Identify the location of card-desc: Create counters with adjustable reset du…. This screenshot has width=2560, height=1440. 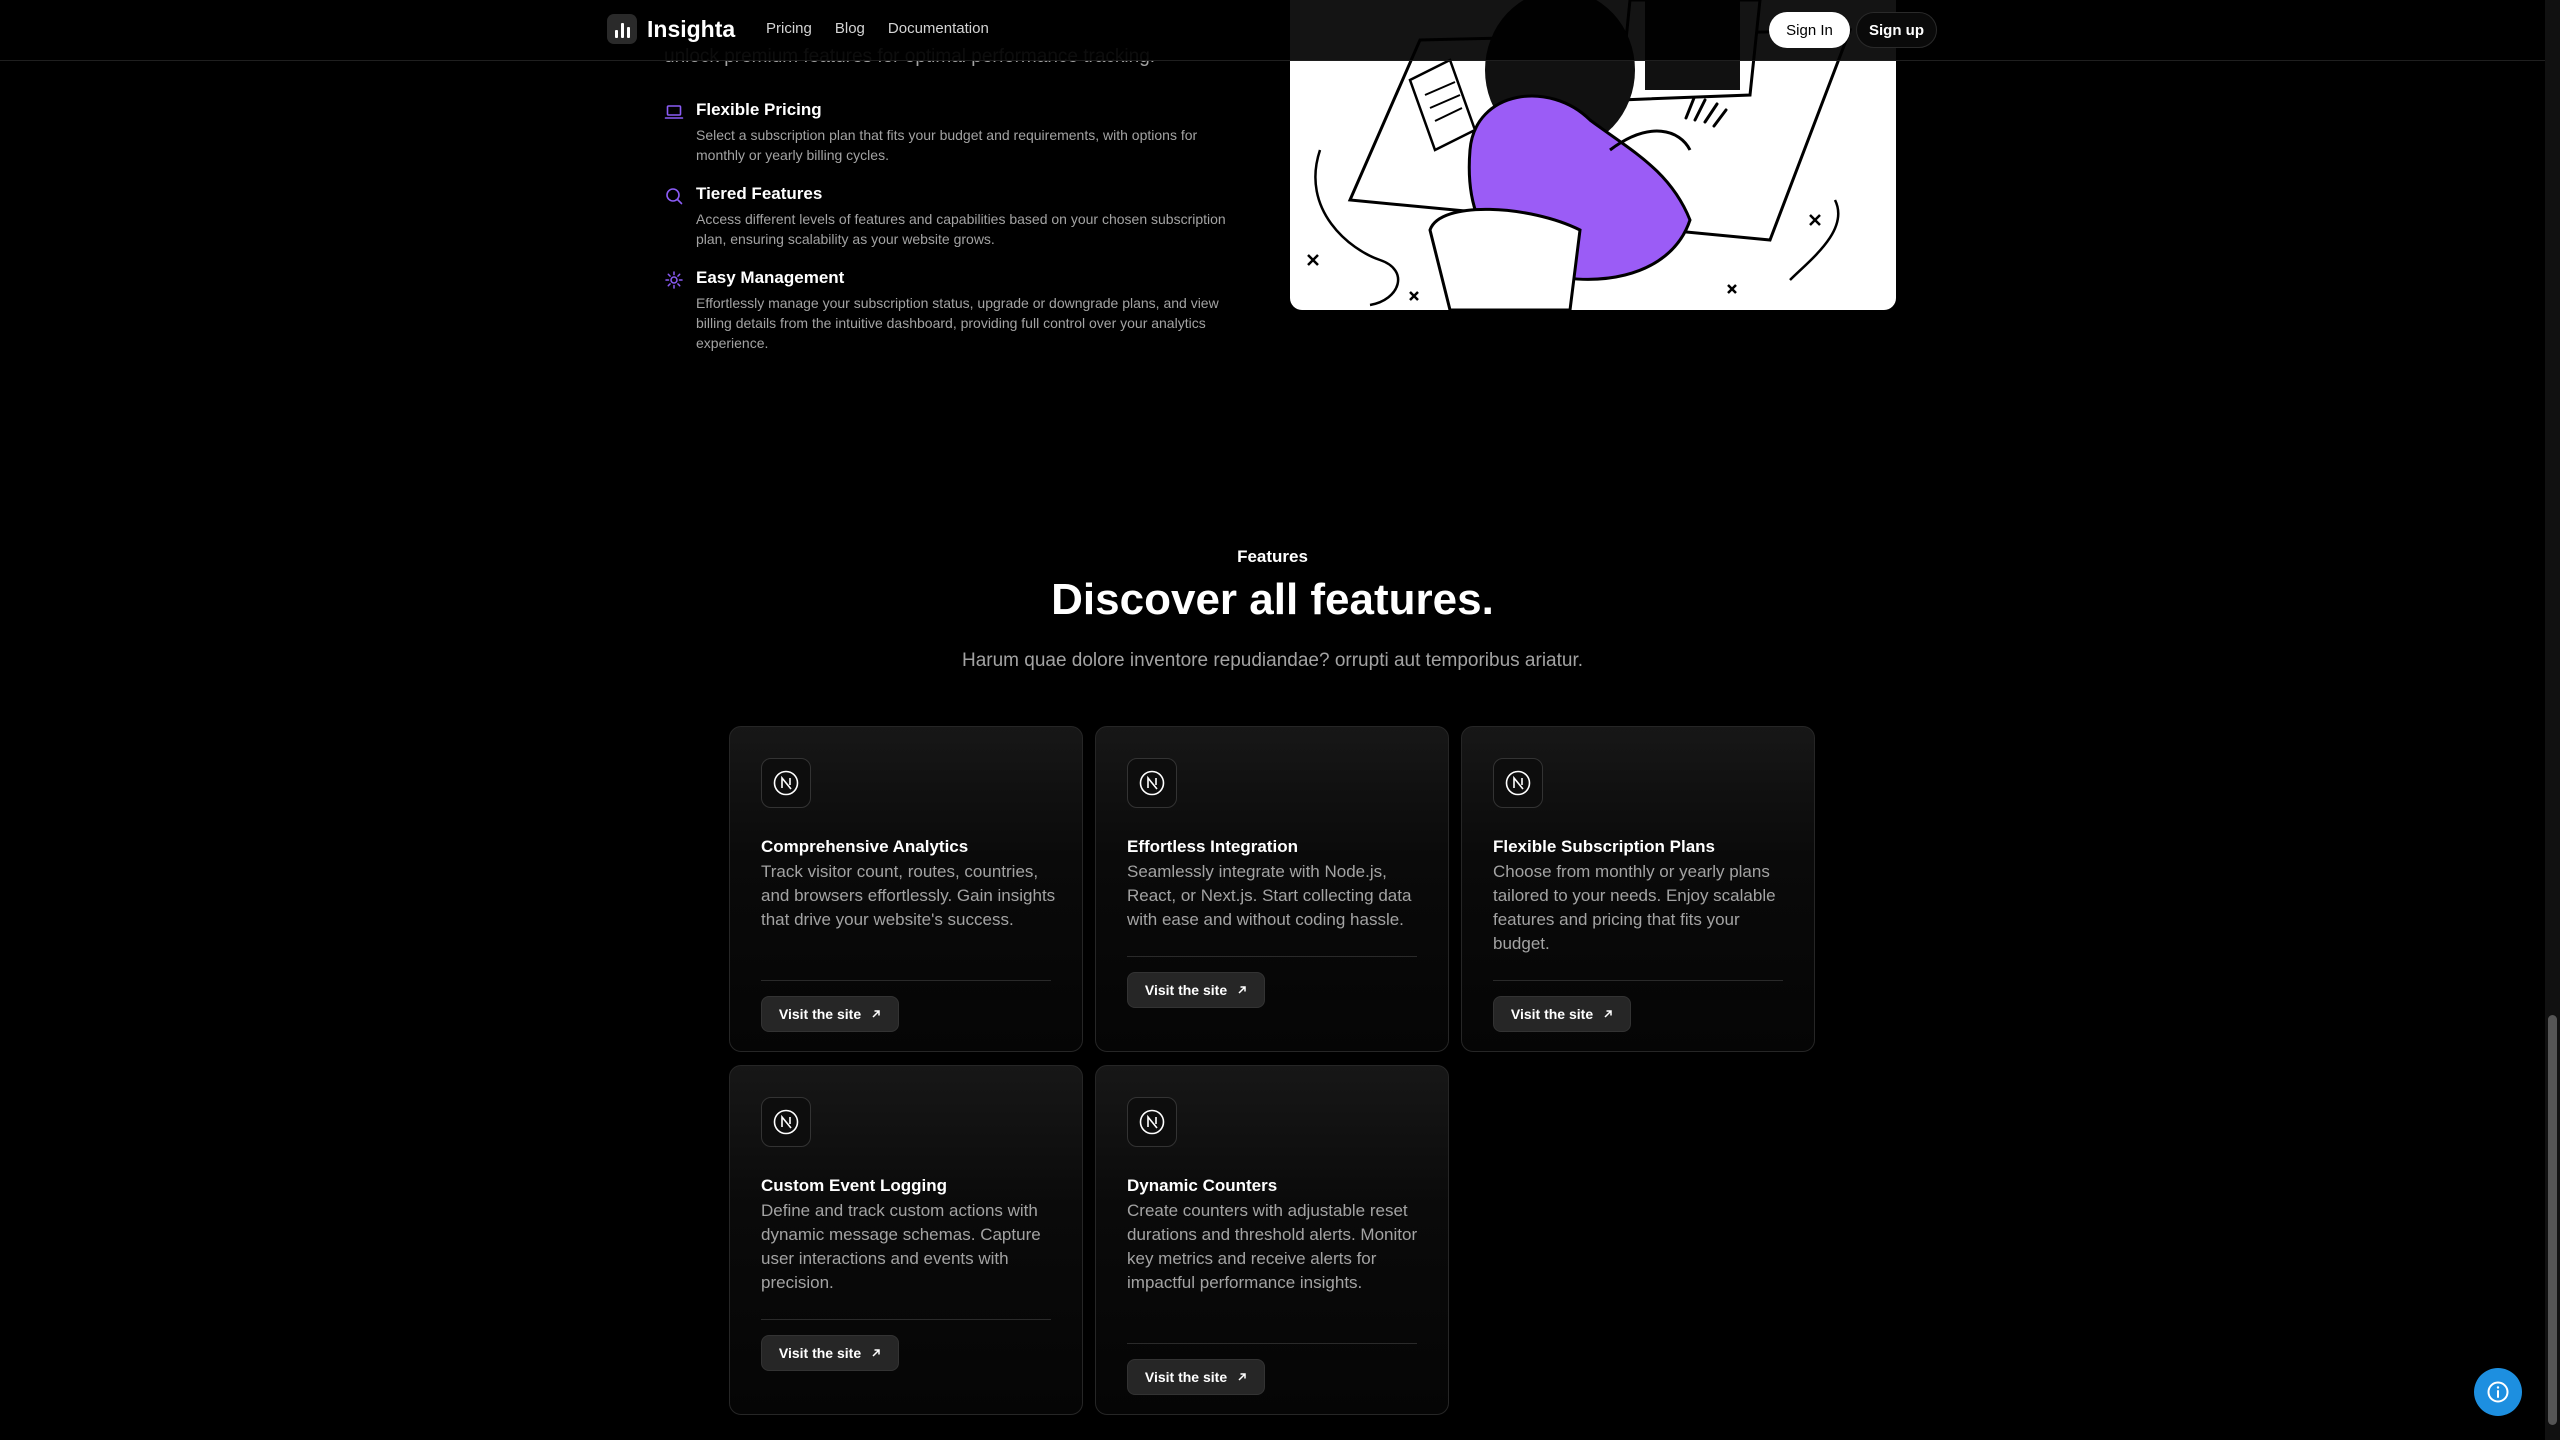
(1272, 1246).